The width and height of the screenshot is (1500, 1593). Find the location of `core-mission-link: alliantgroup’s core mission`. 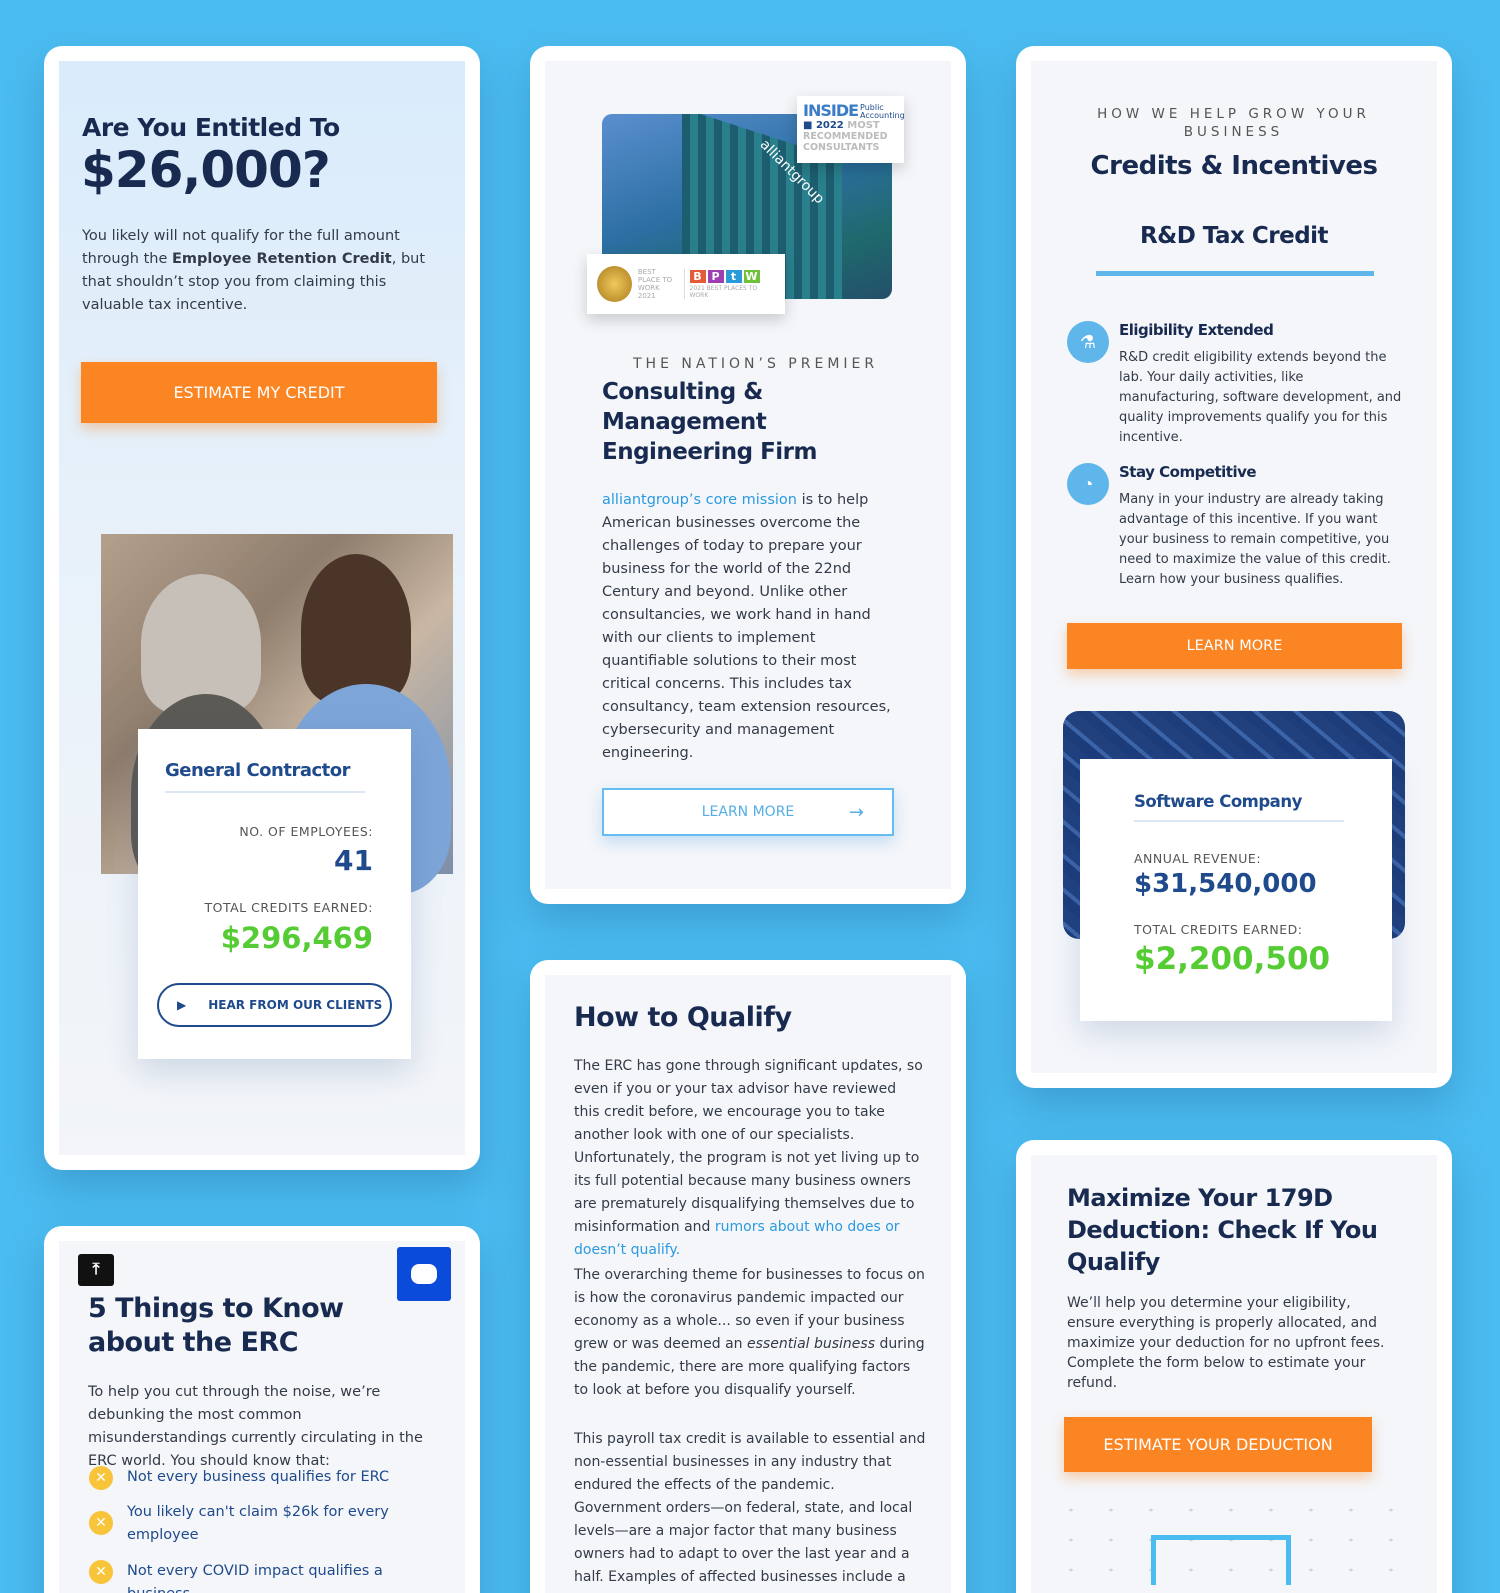

core-mission-link: alliantgroup’s core mission is located at coordinates (699, 500).